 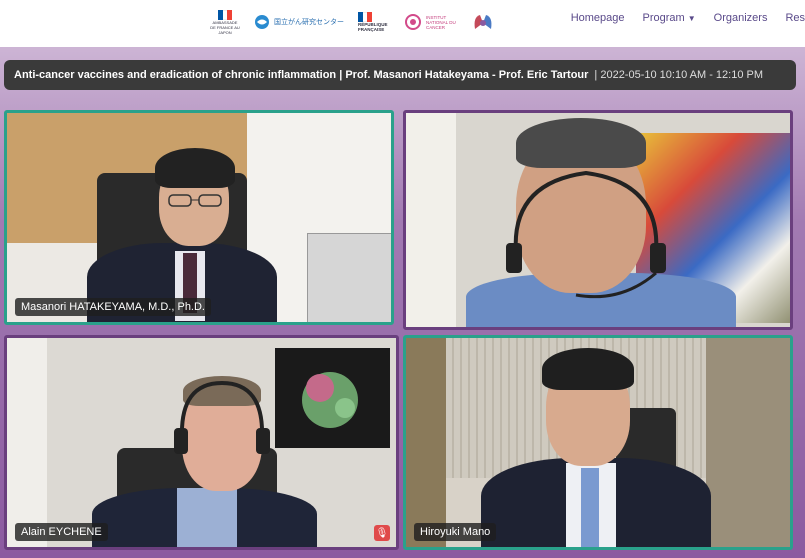 I want to click on blue-shirt, so click(x=207, y=517).